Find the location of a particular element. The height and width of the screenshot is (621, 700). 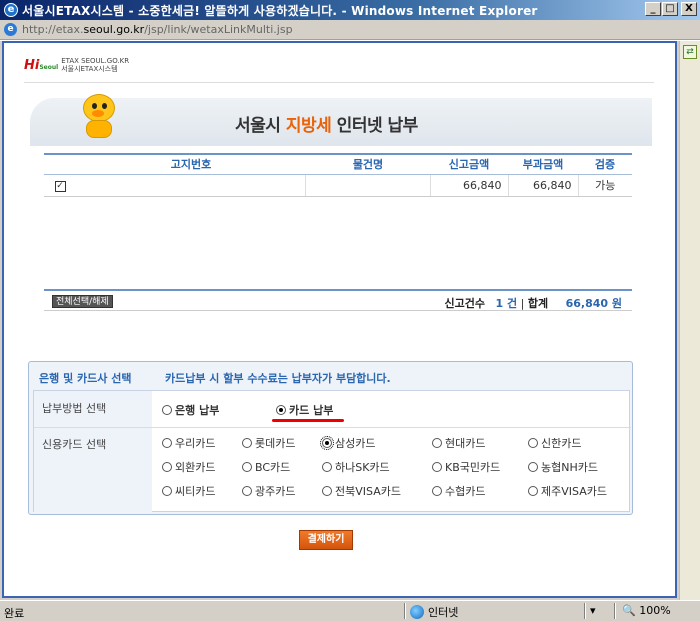

card-option-lotte: 롯데카드 is located at coordinates (268, 443).